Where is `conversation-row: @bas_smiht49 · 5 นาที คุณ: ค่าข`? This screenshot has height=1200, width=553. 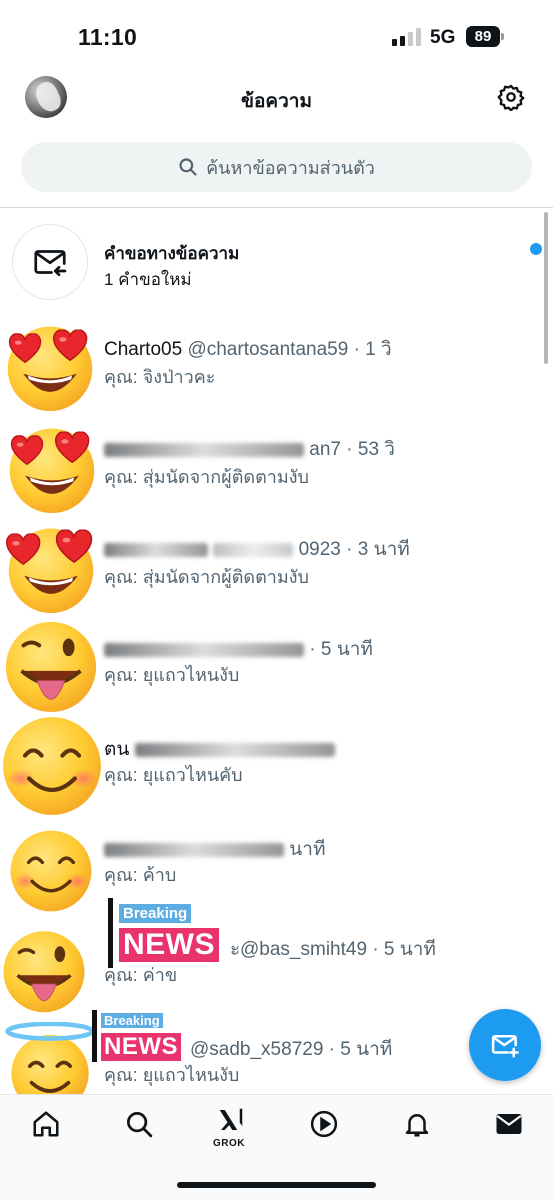
conversation-row: @bas_smiht49 · 5 นาที คุณ: ค่าข is located at coordinates (276, 976).